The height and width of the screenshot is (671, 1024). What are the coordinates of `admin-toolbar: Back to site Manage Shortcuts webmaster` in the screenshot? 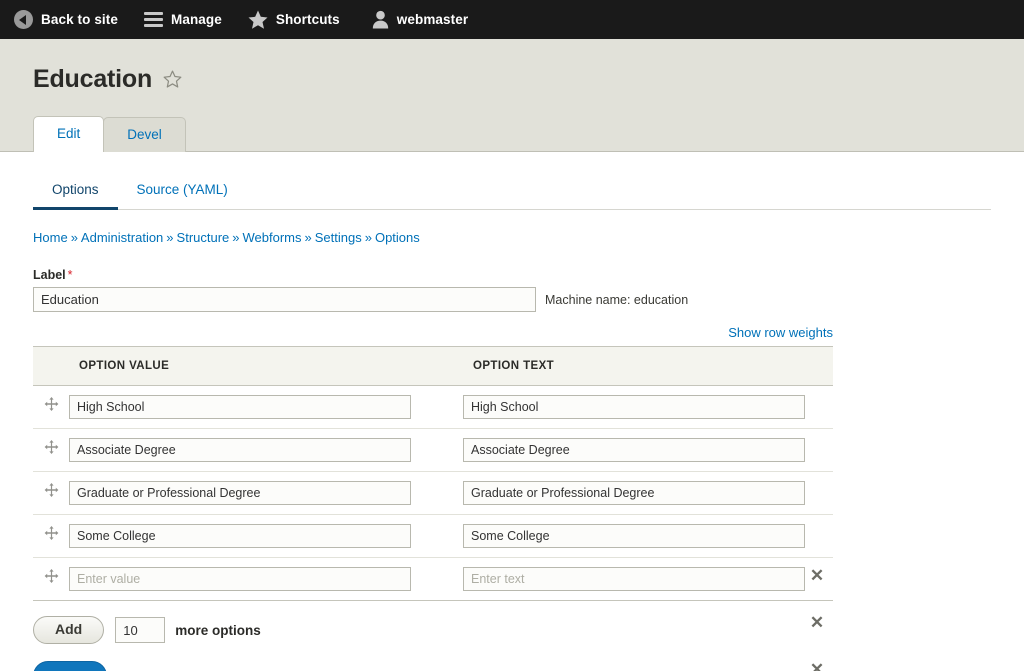 It's located at (512, 19).